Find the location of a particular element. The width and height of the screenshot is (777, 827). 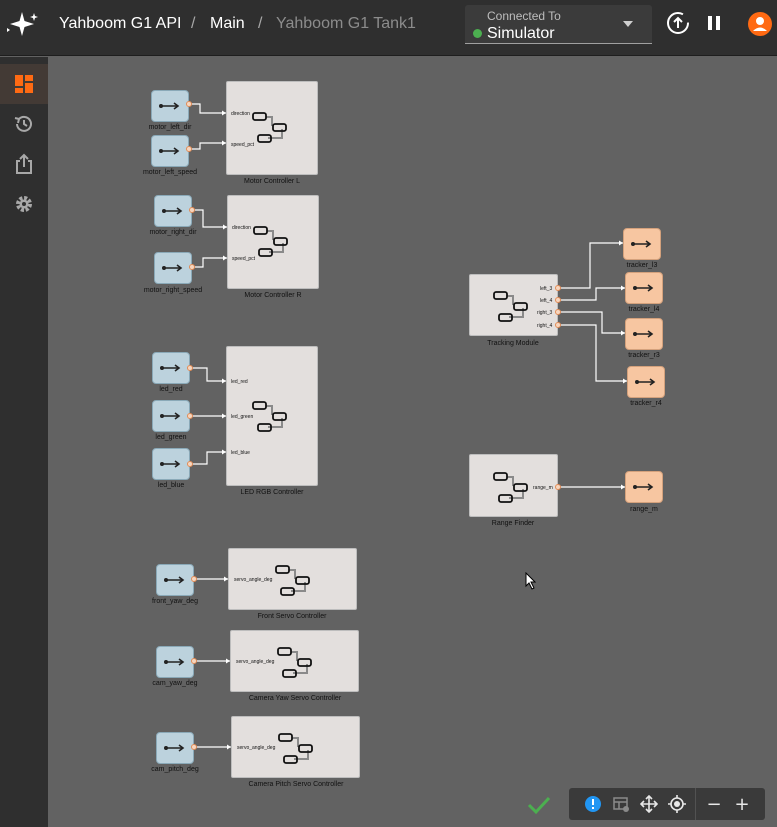

output-label: tracker_l3 is located at coordinates (642, 265).